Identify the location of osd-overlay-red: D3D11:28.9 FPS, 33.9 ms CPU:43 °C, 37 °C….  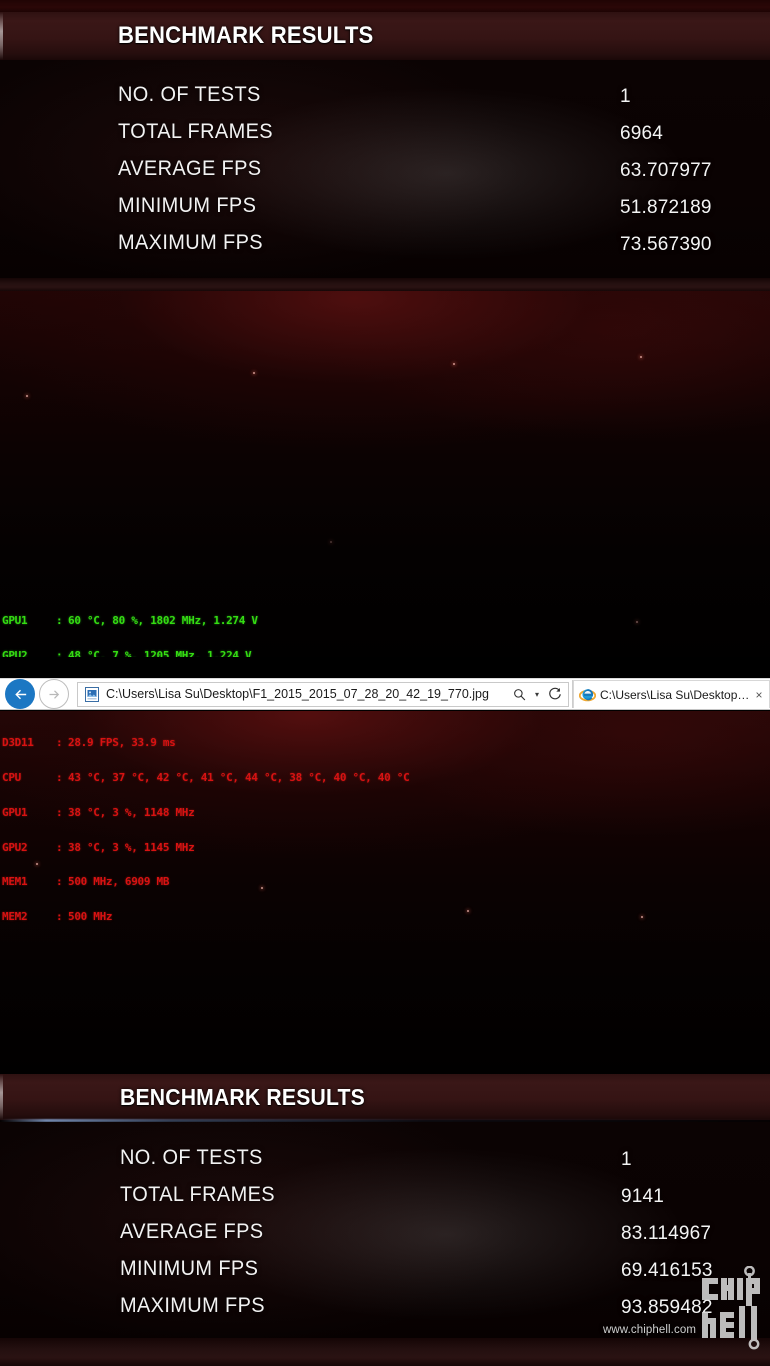
(206, 830).